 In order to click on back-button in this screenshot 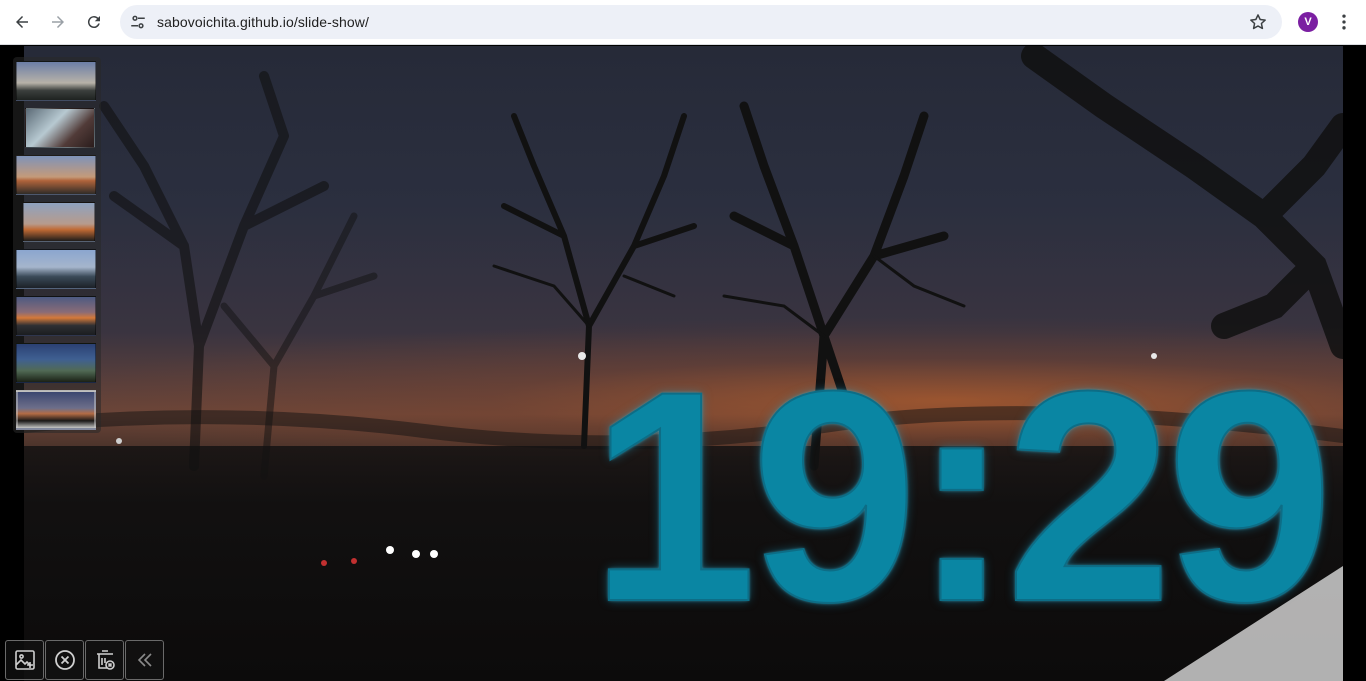, I will do `click(22, 22)`.